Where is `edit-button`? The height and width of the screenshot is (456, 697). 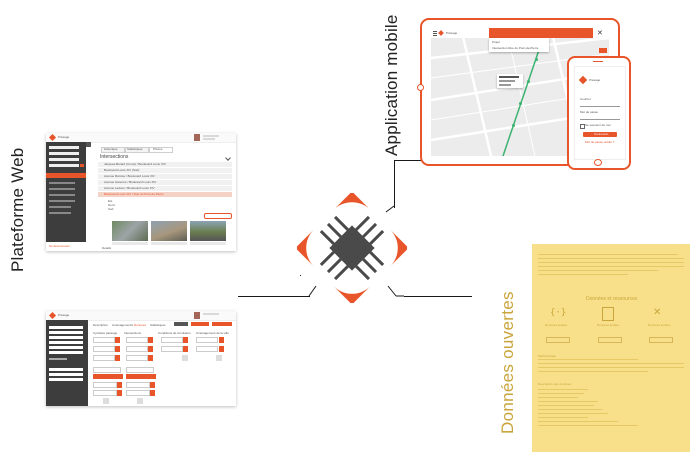 edit-button is located at coordinates (200, 324).